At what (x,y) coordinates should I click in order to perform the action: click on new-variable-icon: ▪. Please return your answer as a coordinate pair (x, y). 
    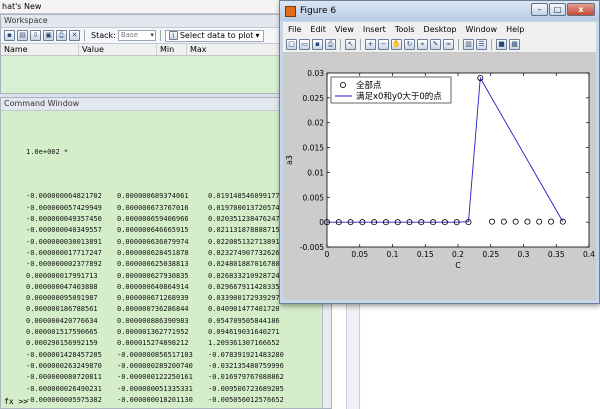
    Looking at the image, I should click on (9, 35).